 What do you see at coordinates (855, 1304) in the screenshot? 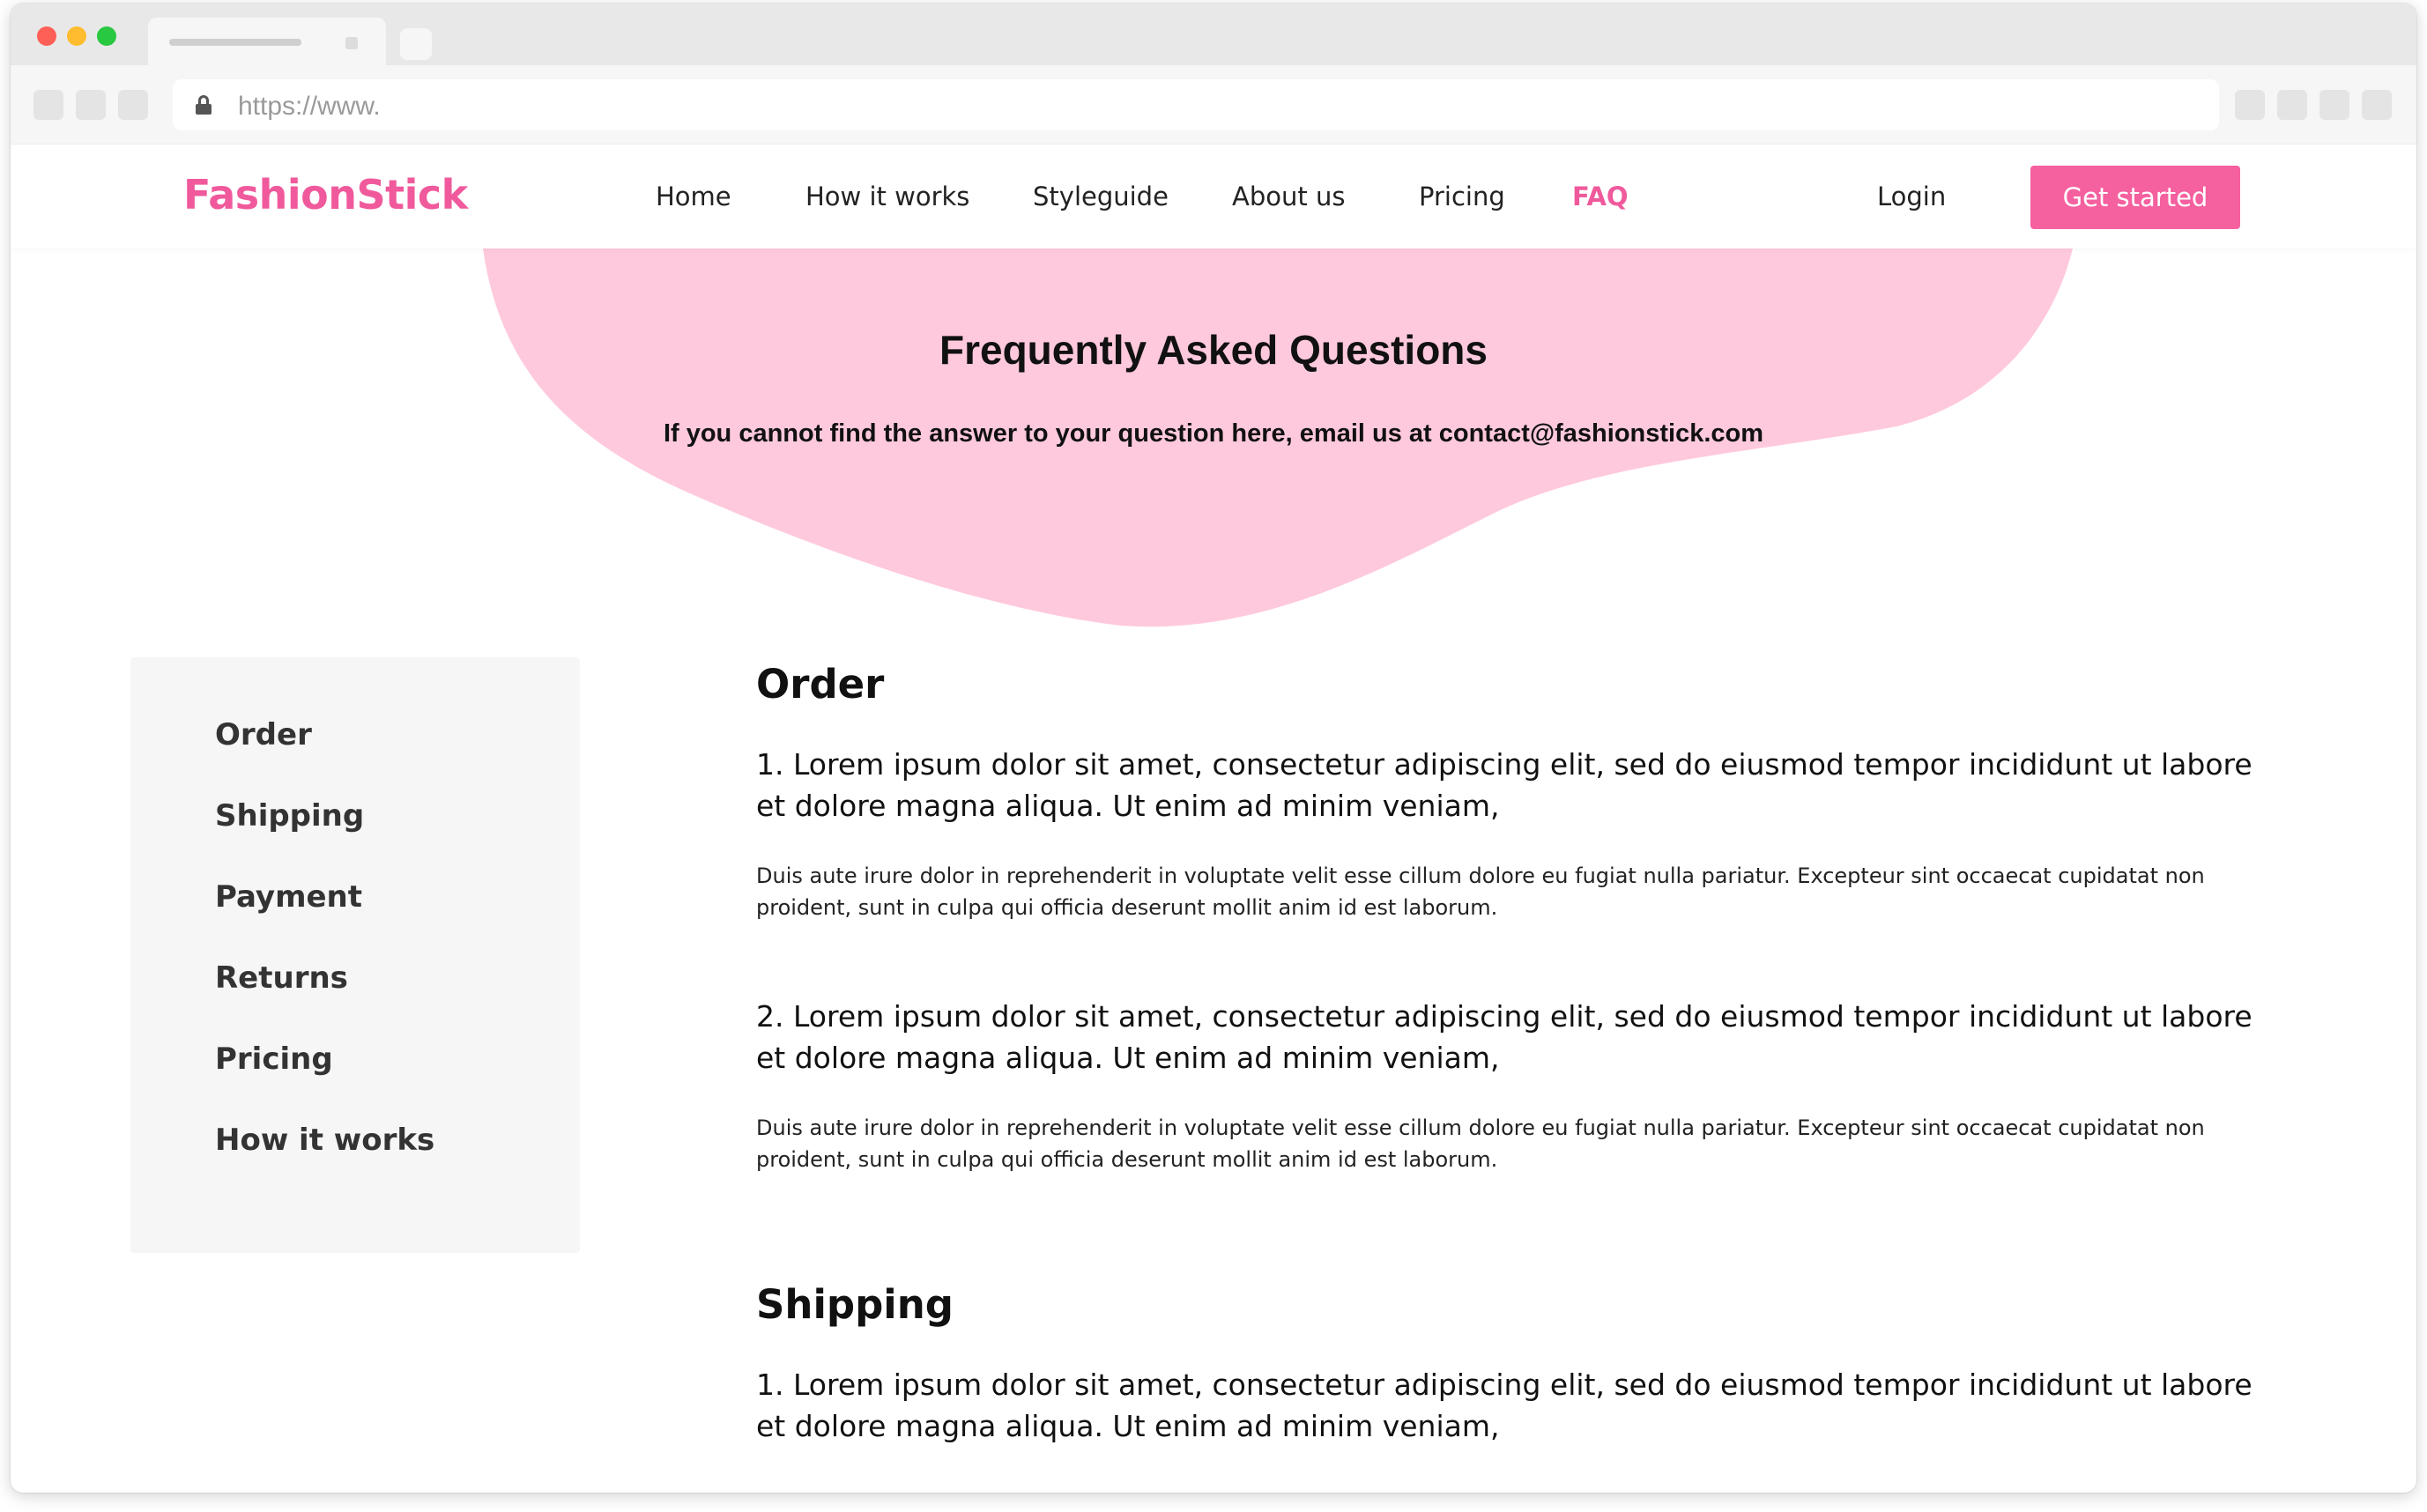
I see `section-title-shipping: Shipping` at bounding box center [855, 1304].